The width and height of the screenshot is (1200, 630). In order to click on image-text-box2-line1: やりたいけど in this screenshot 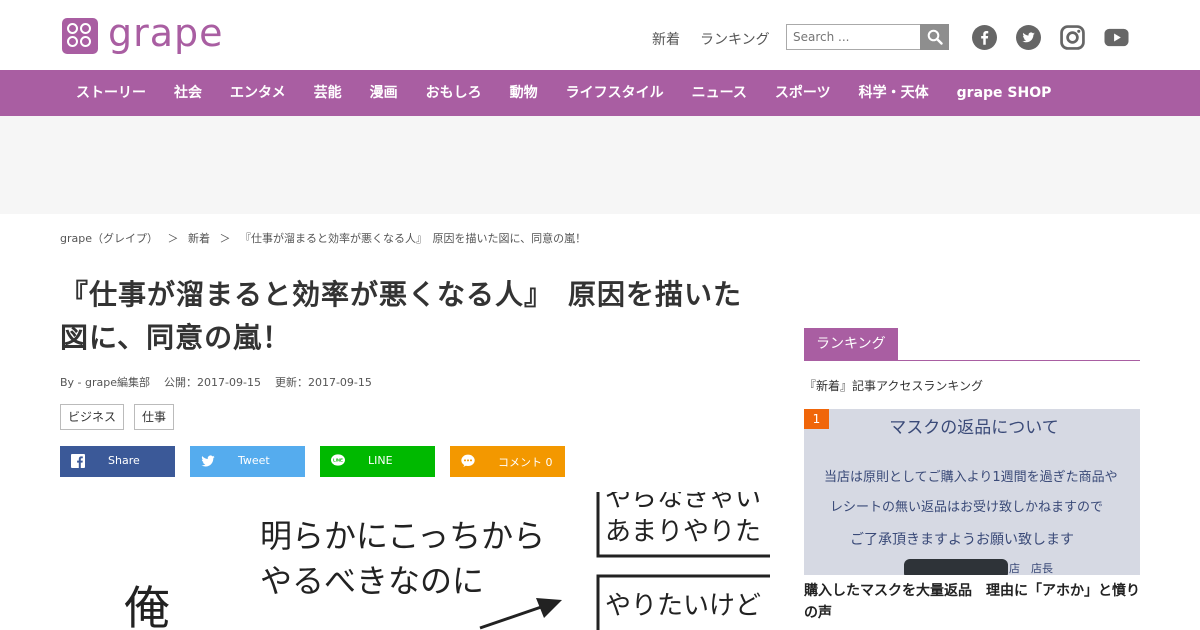, I will do `click(683, 606)`.